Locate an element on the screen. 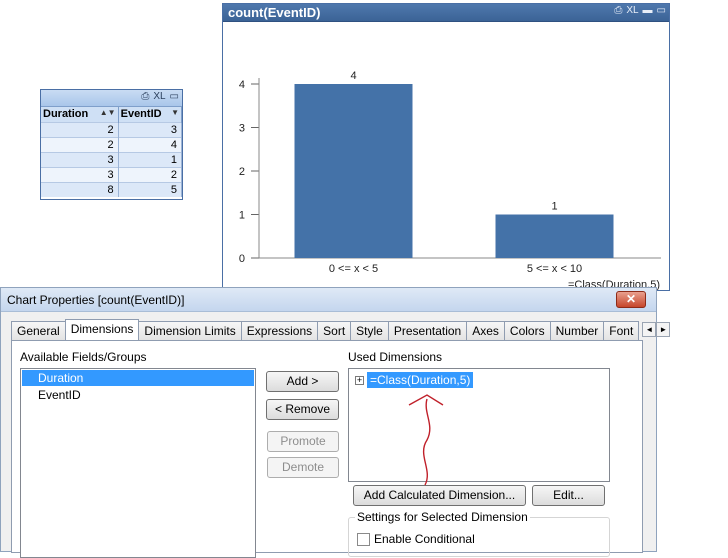 This screenshot has width=728, height=558. expand-icon: + is located at coordinates (359, 380).